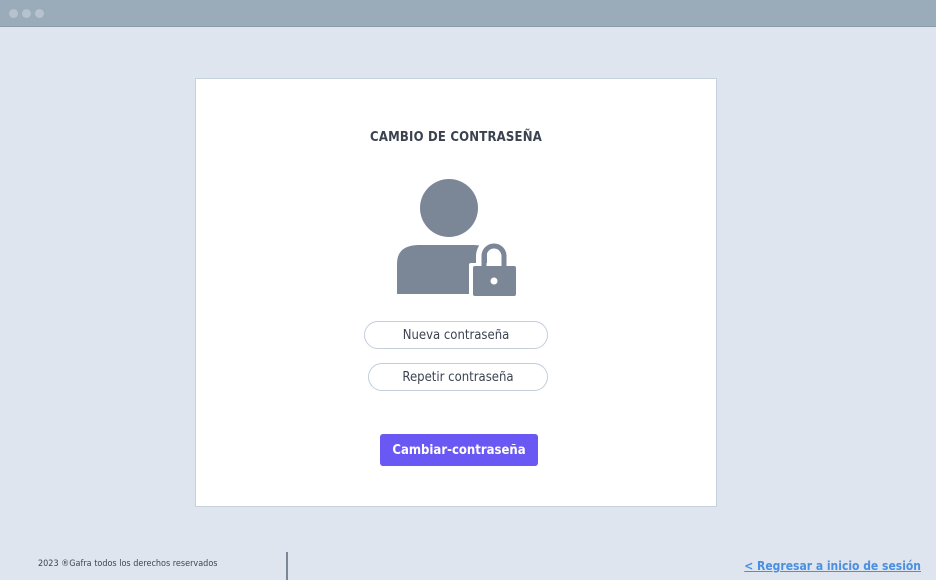 The width and height of the screenshot is (936, 580). I want to click on new-password-input, so click(456, 335).